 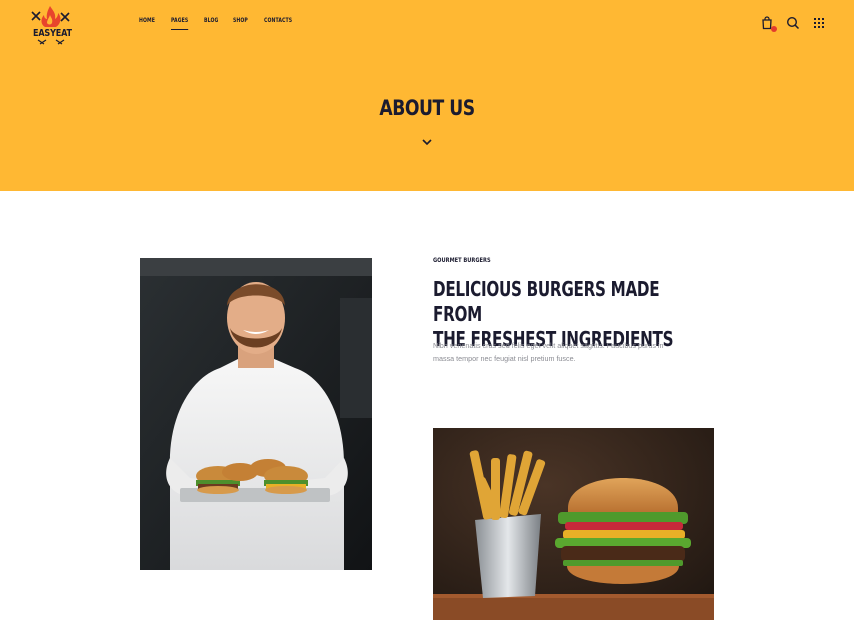 What do you see at coordinates (211, 20) in the screenshot?
I see `nav-blog: BLOG` at bounding box center [211, 20].